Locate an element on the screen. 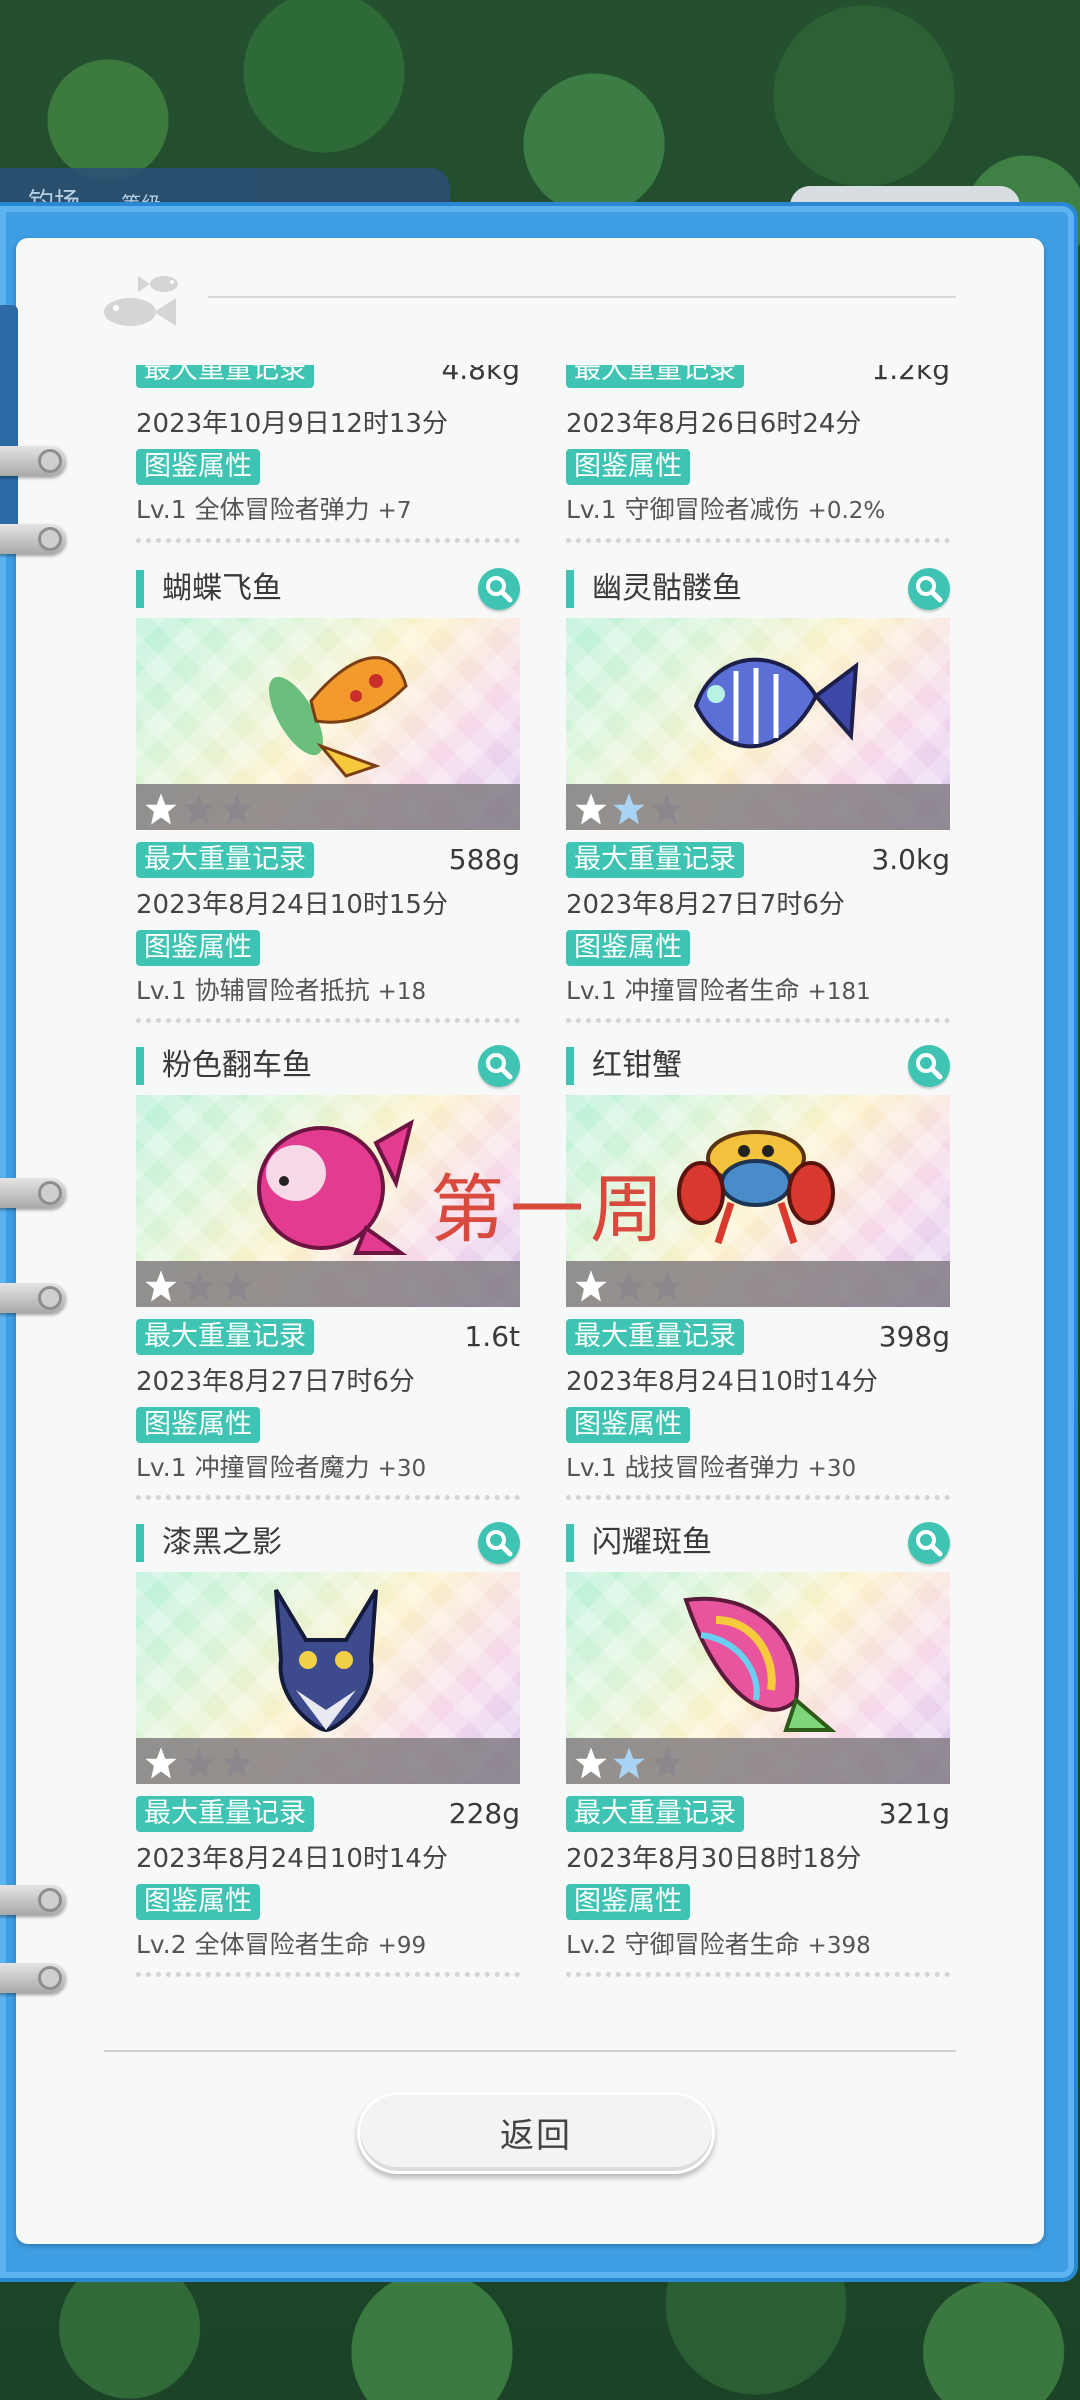  return-button: 返回 is located at coordinates (536, 2133).